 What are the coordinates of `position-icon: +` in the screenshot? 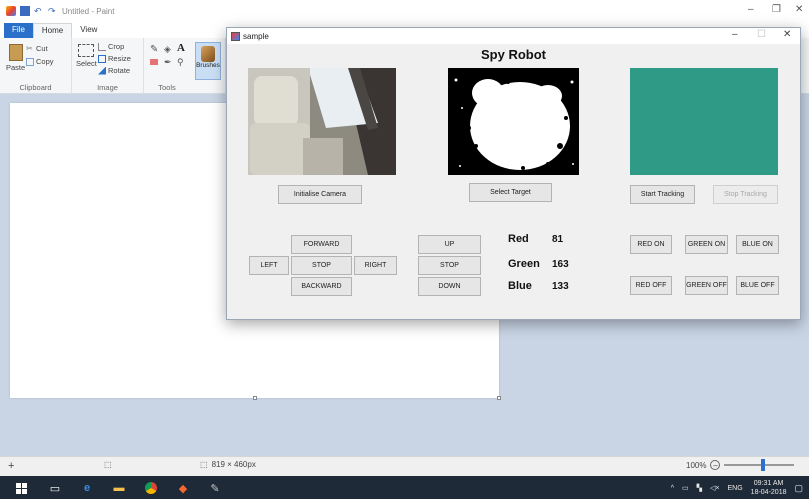 It's located at (11, 466).